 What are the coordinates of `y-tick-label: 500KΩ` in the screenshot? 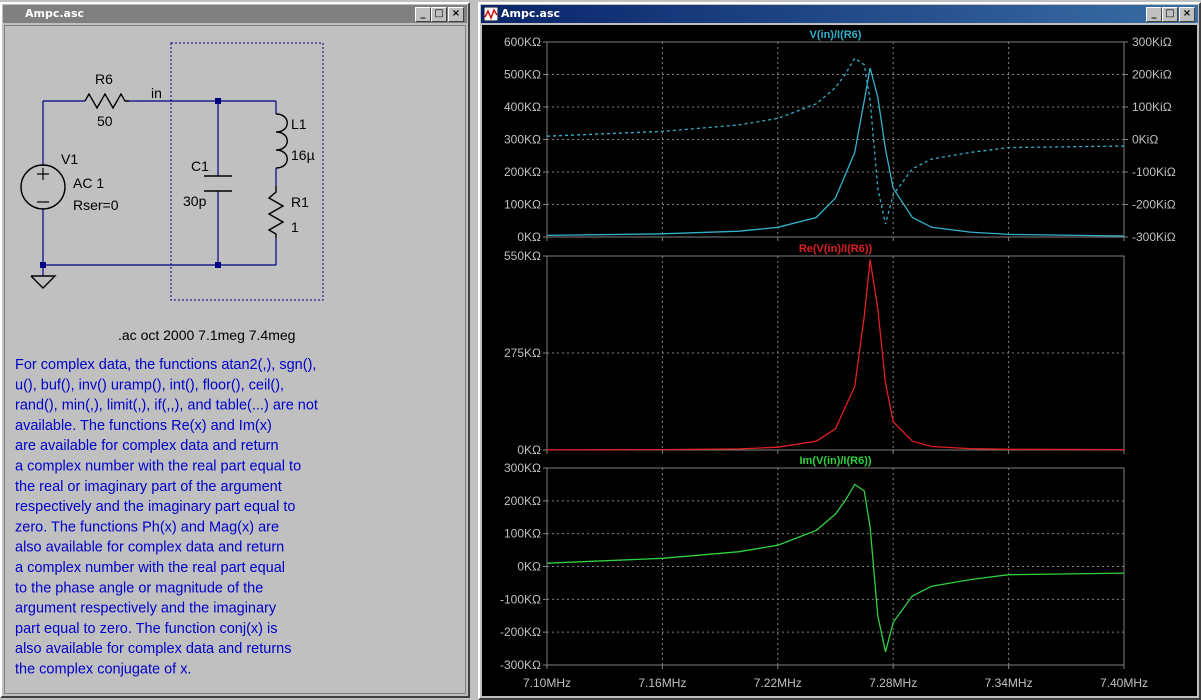 It's located at (522, 75).